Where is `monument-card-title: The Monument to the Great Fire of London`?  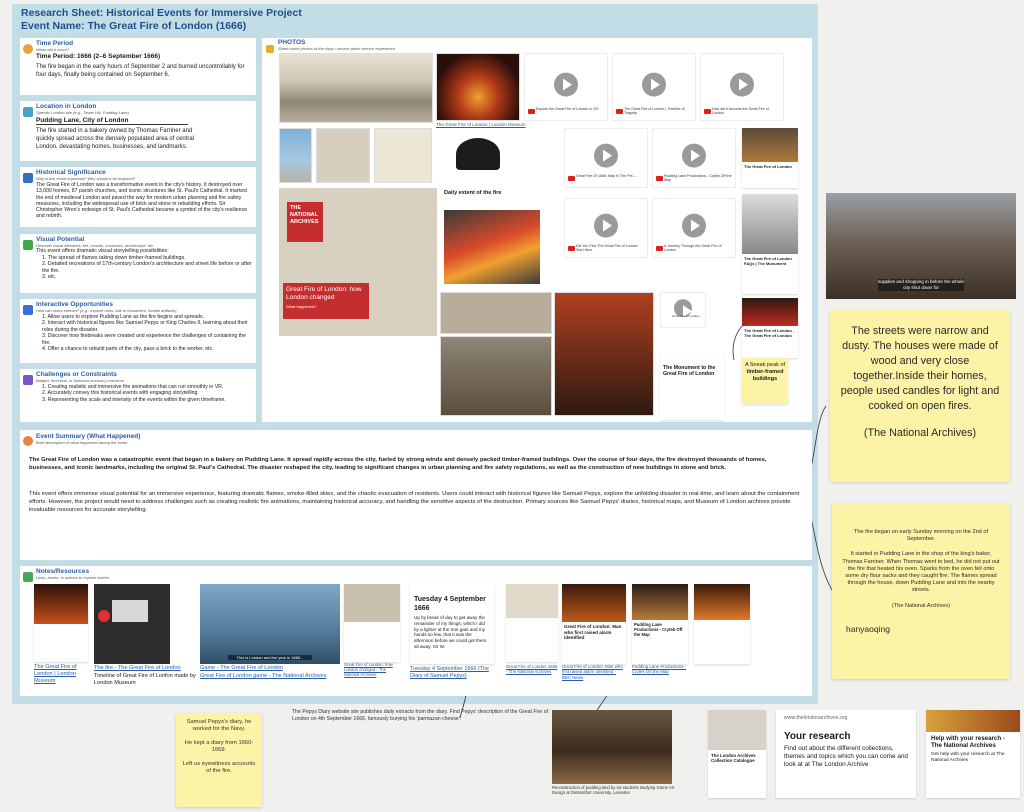 monument-card-title: The Monument to the Great Fire of London is located at coordinates (689, 371).